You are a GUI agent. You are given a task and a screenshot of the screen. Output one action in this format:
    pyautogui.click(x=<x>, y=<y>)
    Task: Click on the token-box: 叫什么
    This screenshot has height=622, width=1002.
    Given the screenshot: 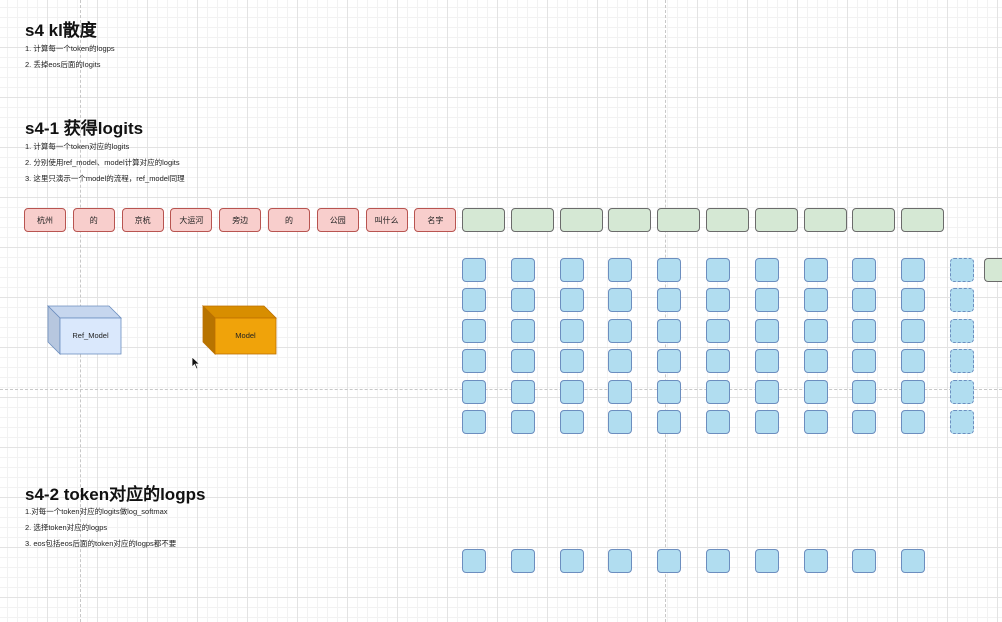 What is the action you would take?
    pyautogui.click(x=386, y=220)
    